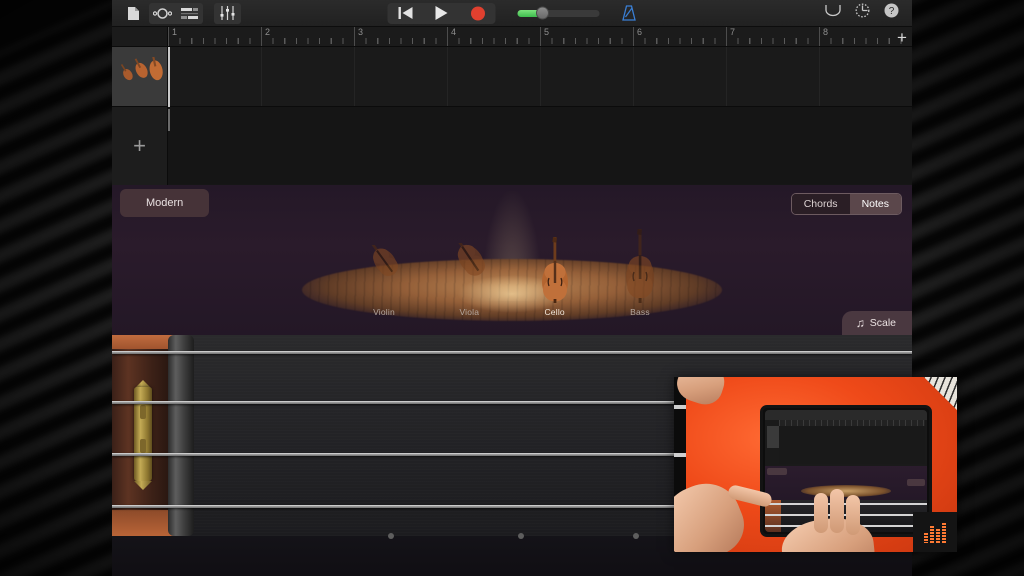 The width and height of the screenshot is (1024, 576). I want to click on play-button, so click(442, 13).